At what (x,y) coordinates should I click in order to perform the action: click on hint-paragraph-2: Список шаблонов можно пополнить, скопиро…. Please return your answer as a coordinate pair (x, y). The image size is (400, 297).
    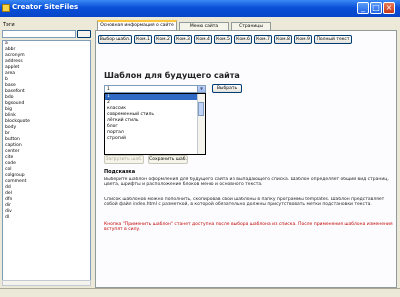
    Looking at the image, I should click on (244, 202).